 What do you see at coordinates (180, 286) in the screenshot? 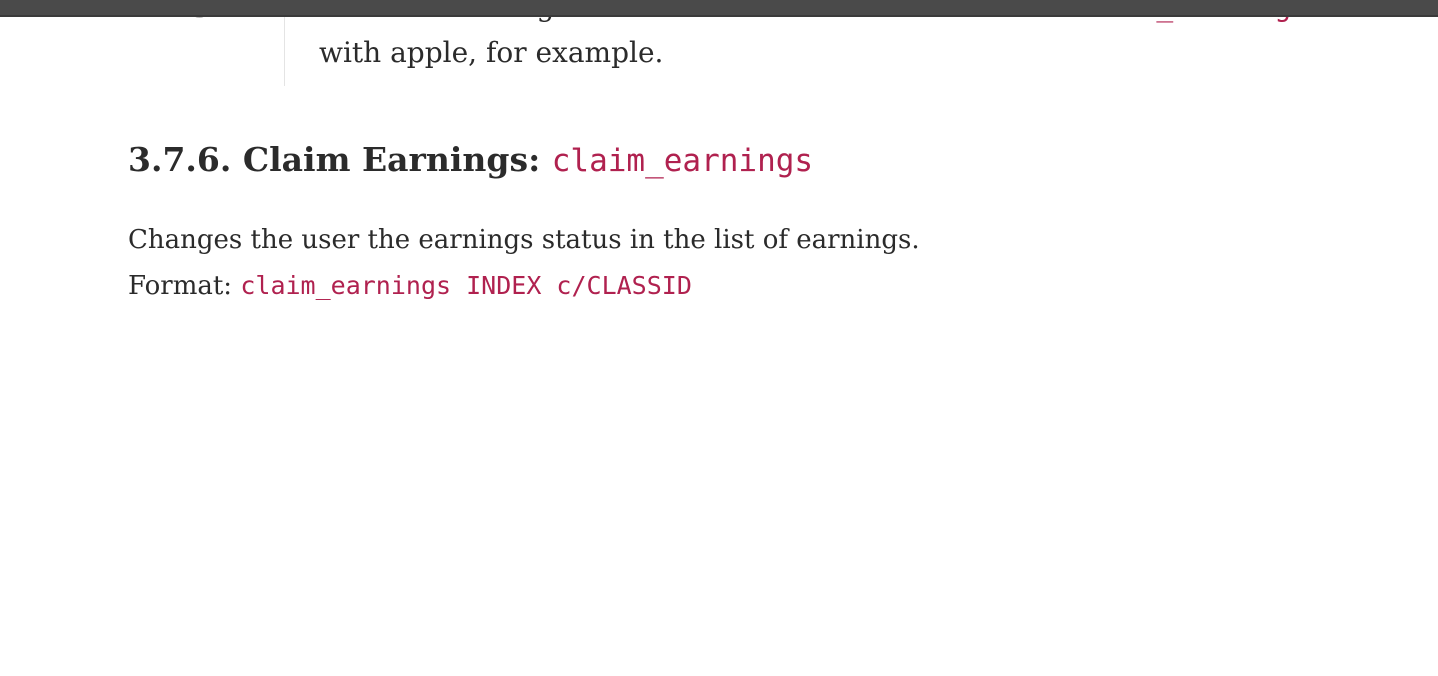
I see `format-label: Format:` at bounding box center [180, 286].